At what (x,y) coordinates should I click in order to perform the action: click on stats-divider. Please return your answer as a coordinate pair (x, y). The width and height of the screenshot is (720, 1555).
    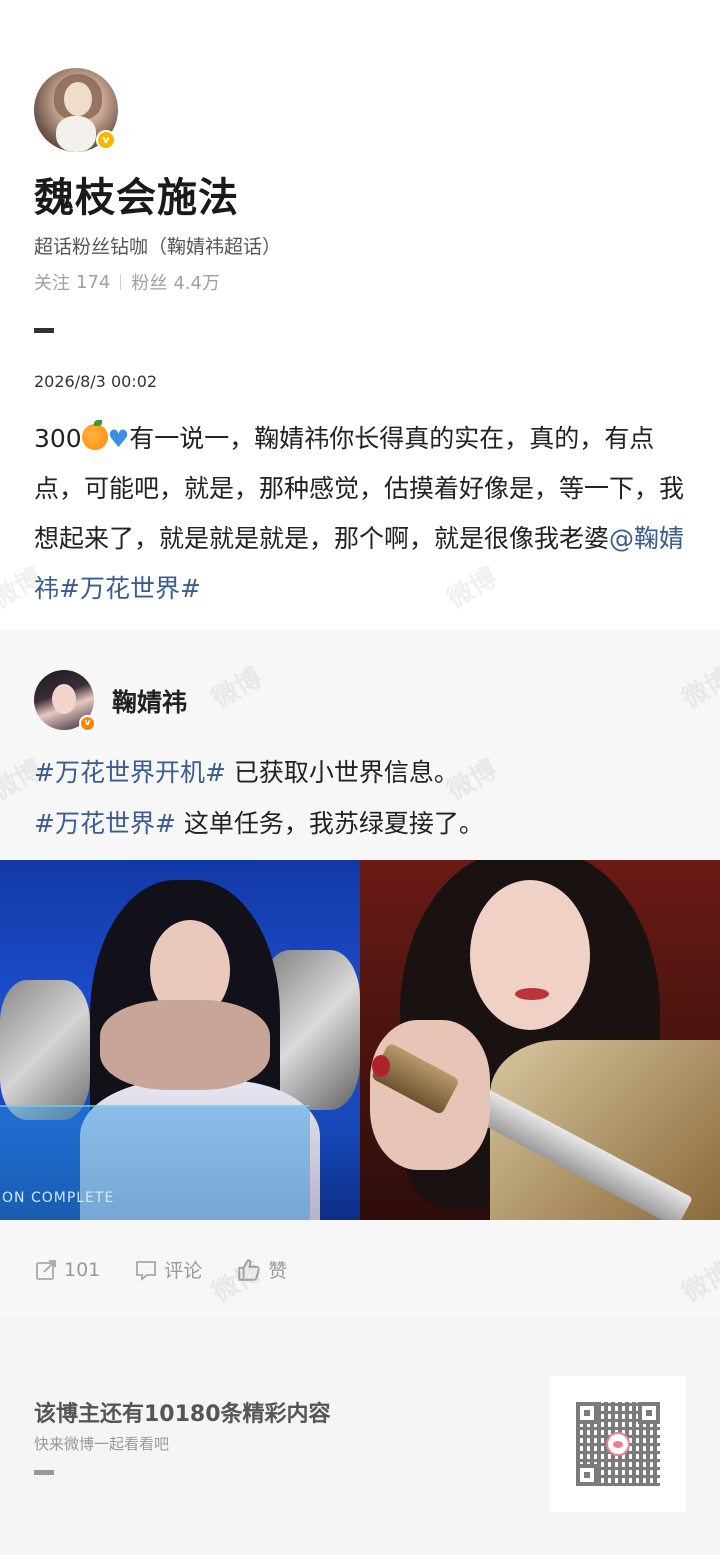
    Looking at the image, I should click on (121, 282).